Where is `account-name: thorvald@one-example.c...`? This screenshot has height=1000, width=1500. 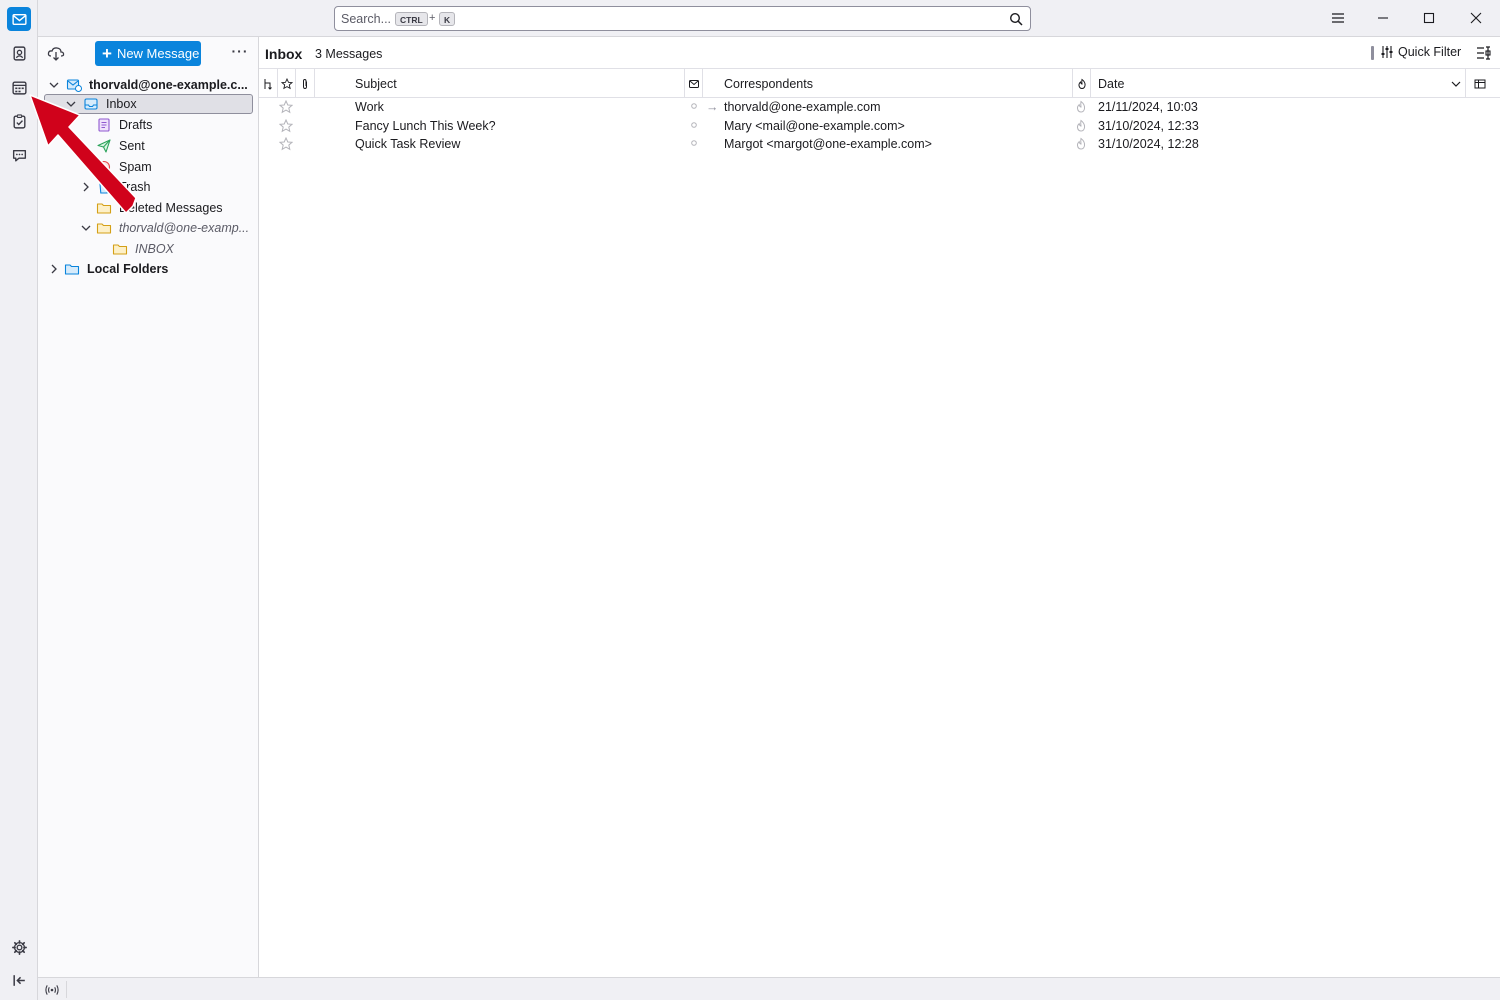
account-name: thorvald@one-example.c... is located at coordinates (168, 85).